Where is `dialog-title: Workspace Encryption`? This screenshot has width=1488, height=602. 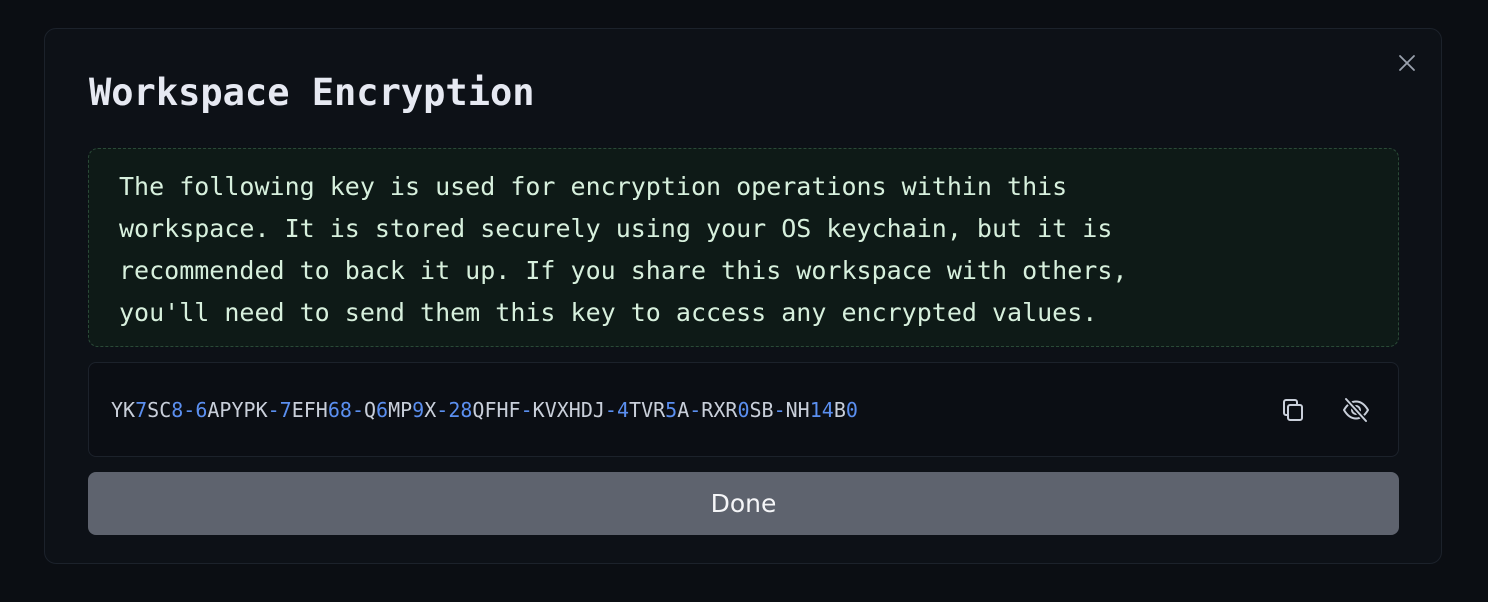
dialog-title: Workspace Encryption is located at coordinates (312, 92).